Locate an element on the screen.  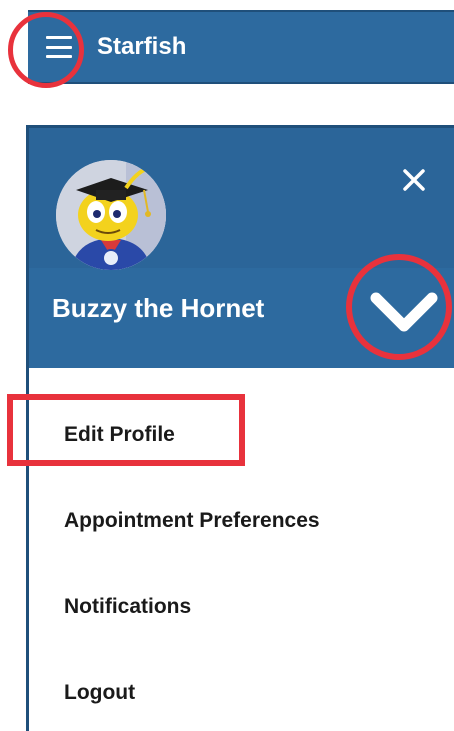
menu-item-edit-profile: Edit Profile is located at coordinates (119, 435).